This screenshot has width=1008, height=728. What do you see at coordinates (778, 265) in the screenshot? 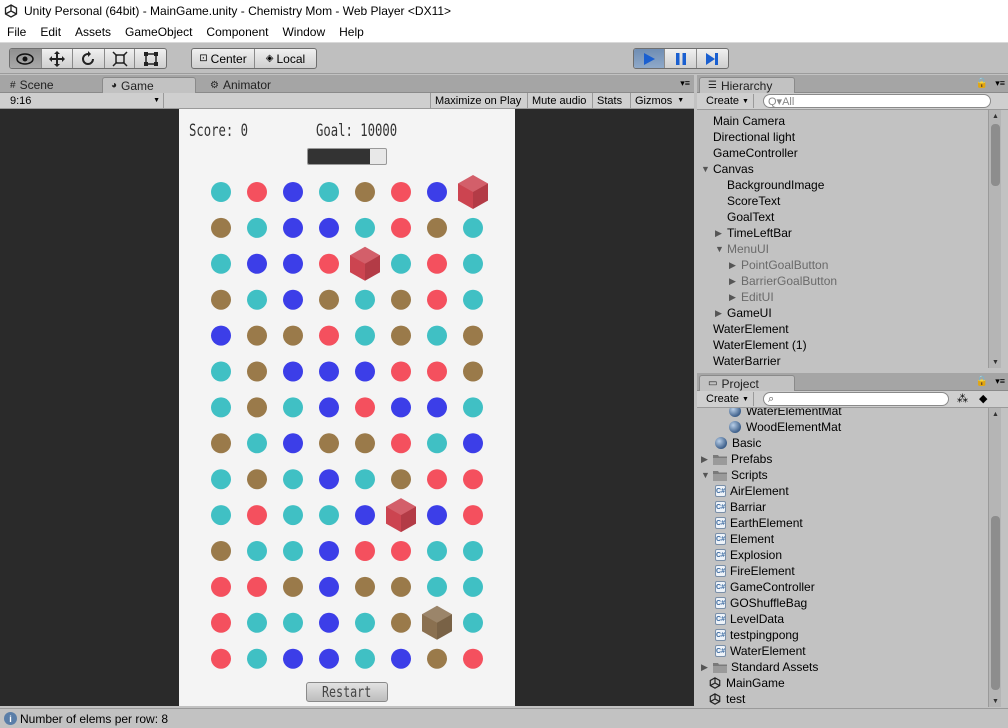
I see `hierarchy-item: ▶ PointGoalButton` at bounding box center [778, 265].